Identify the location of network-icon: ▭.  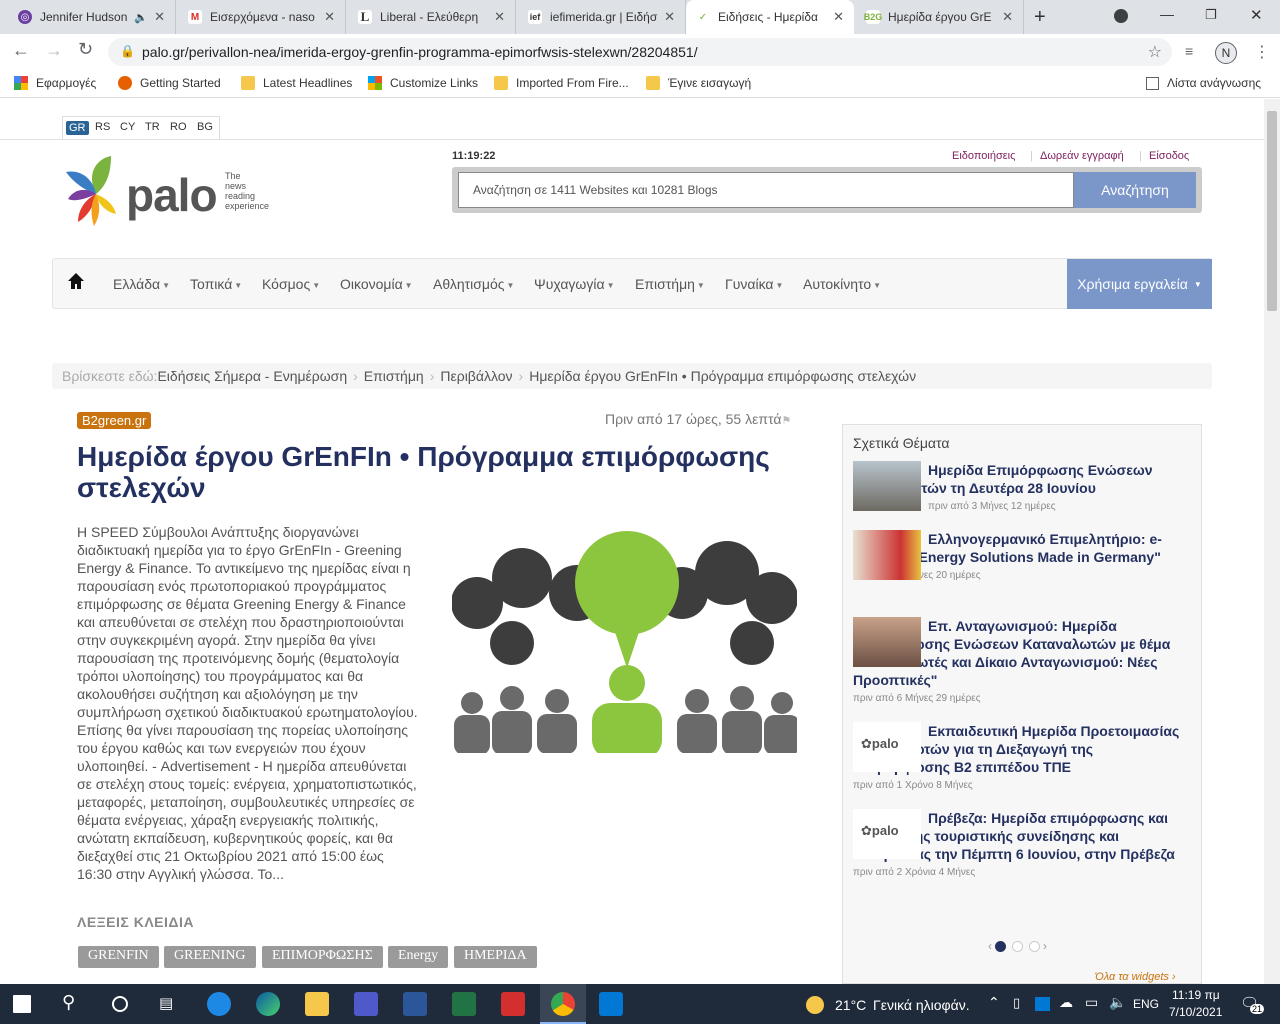
(1091, 1002).